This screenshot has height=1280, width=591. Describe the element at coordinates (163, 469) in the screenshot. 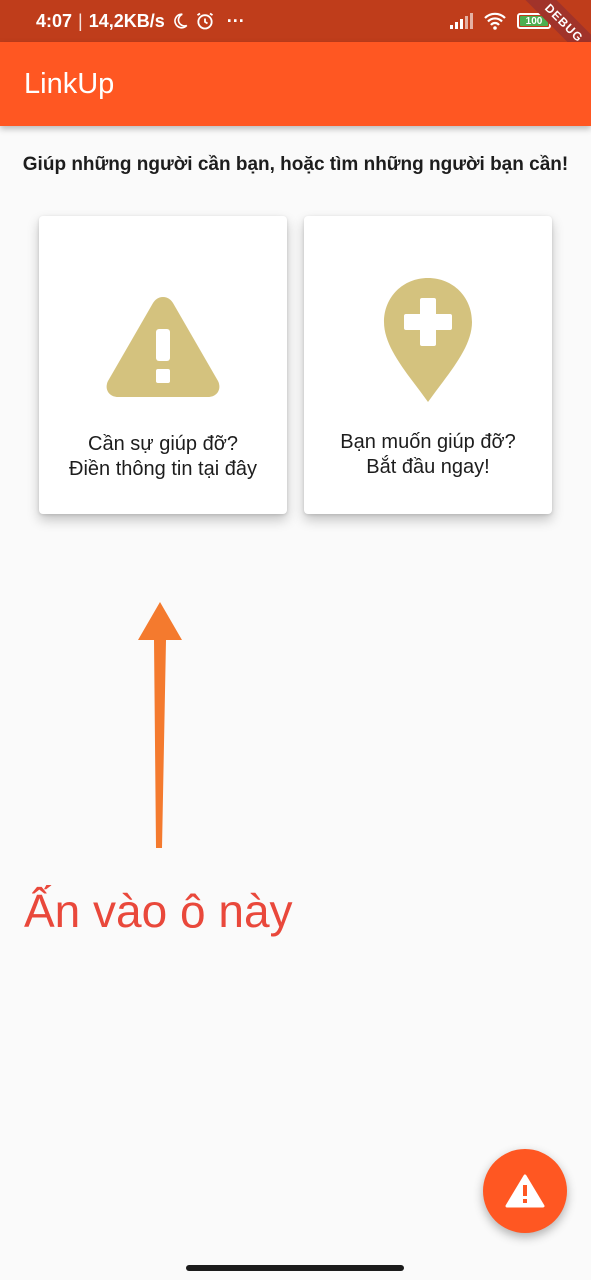

I see `need-help-subtitle: Điền thông tin tại đây` at that location.